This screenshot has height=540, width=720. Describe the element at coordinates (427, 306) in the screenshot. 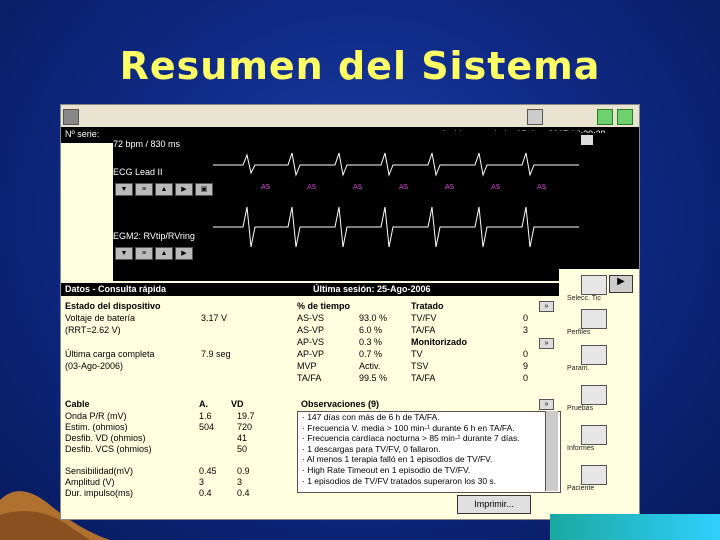

I see `events-heading: Tratado` at that location.